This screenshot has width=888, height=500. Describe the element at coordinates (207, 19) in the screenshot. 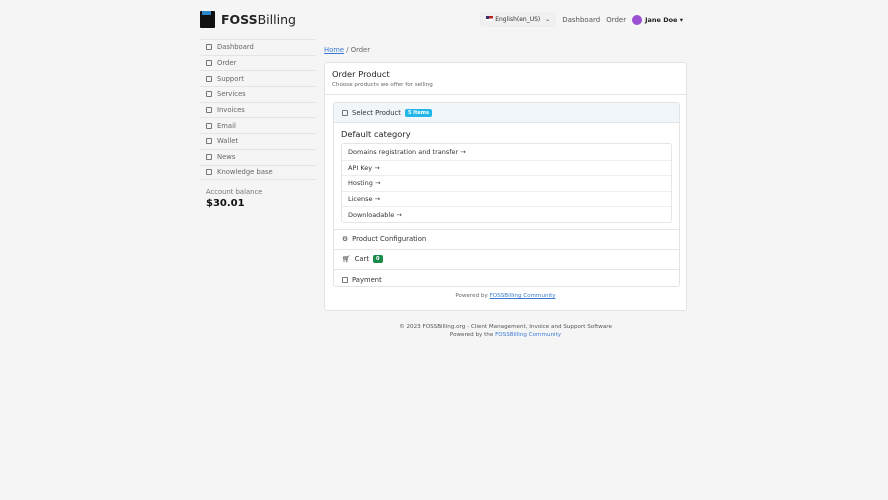

I see `logo-icon` at that location.